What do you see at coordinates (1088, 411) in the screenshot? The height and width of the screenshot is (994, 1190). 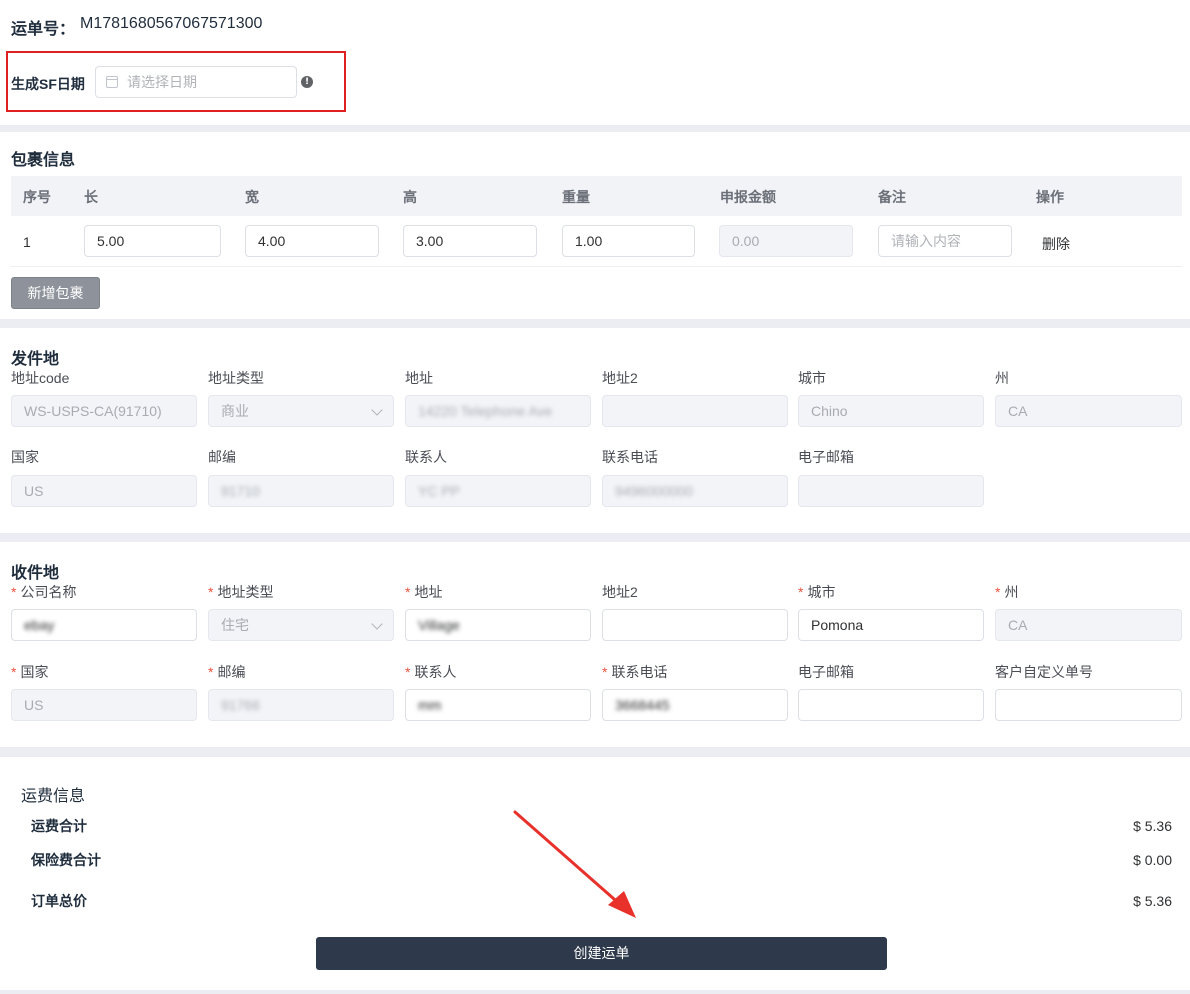 I see `sender-state-field: CA` at bounding box center [1088, 411].